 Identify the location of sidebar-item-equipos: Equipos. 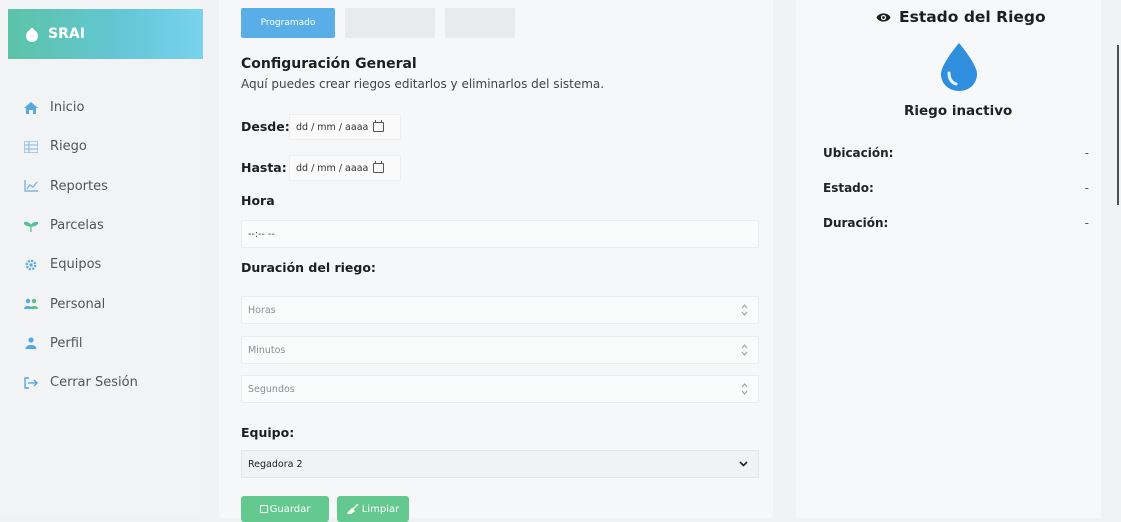
(81, 264).